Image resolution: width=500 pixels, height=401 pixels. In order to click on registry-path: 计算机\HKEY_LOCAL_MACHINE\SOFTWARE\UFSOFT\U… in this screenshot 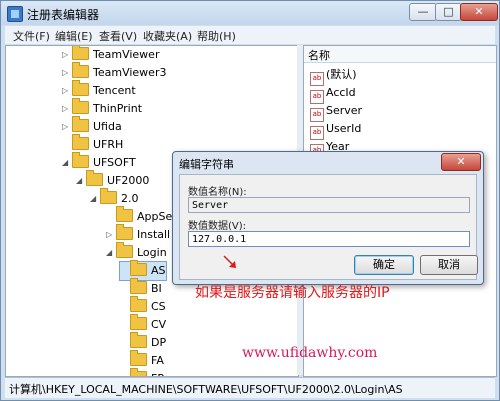, I will do `click(206, 389)`.